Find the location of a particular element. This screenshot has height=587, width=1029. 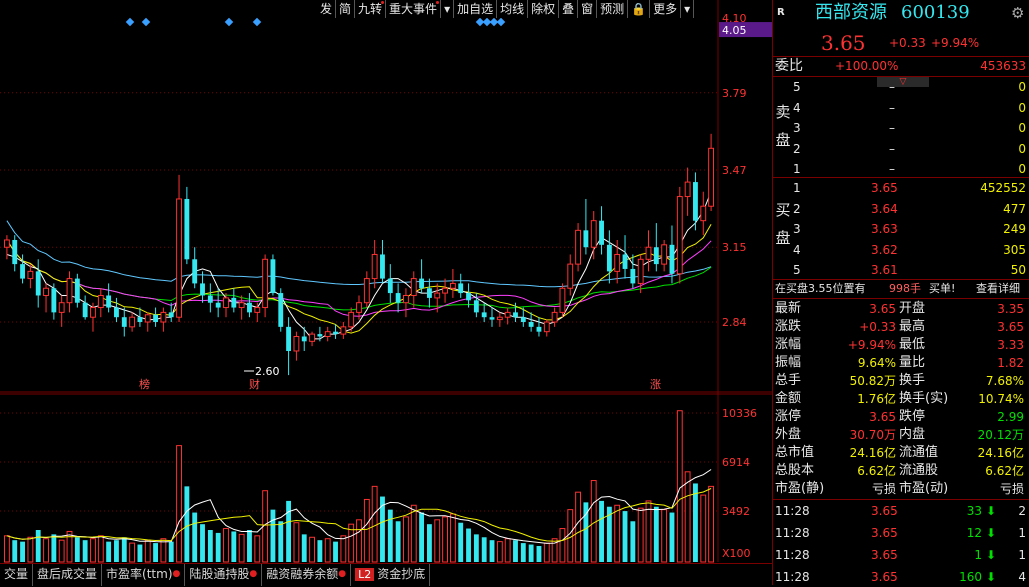

toolbar-item-0: 发 is located at coordinates (327, 9).